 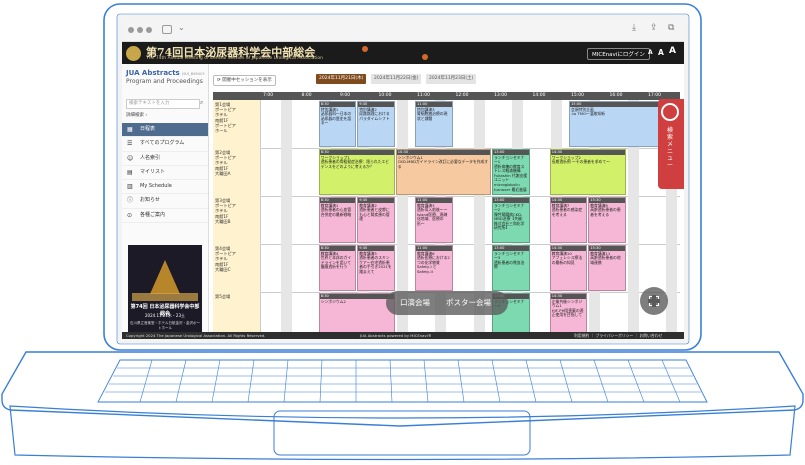 I want to click on society-crest-logo, so click(x=133, y=53).